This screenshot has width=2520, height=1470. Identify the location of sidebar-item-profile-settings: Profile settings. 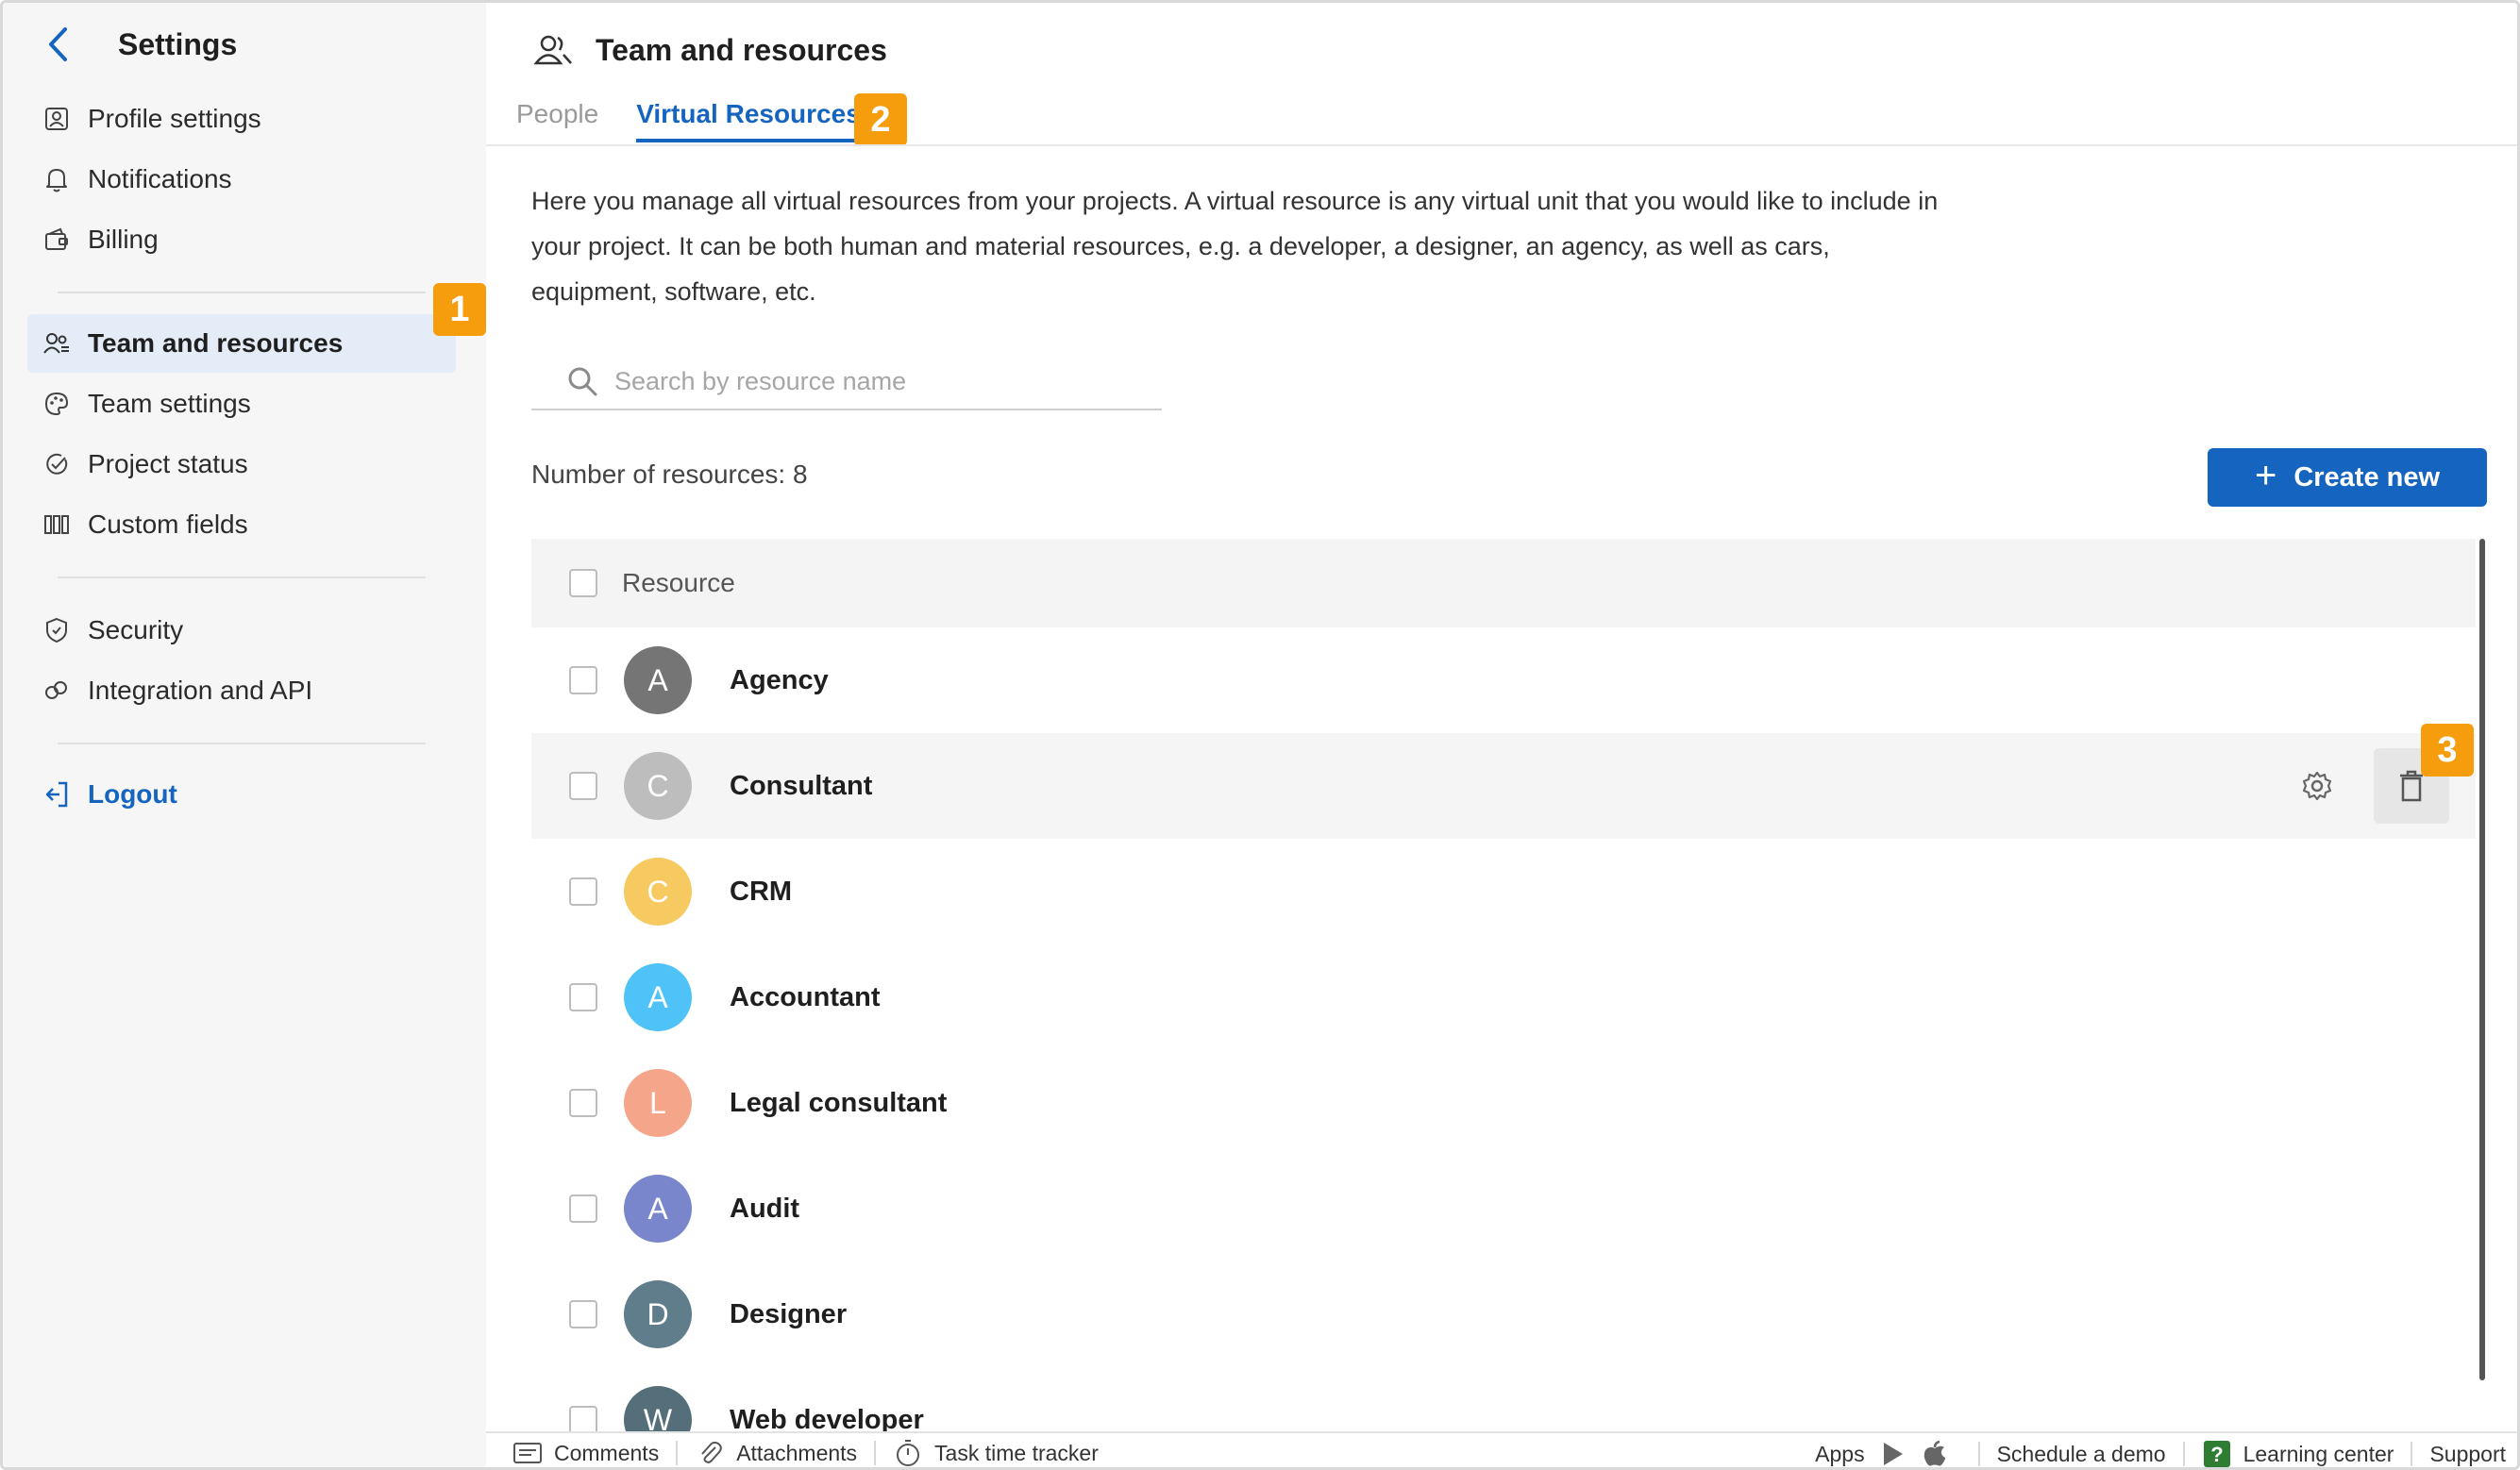
(241, 119).